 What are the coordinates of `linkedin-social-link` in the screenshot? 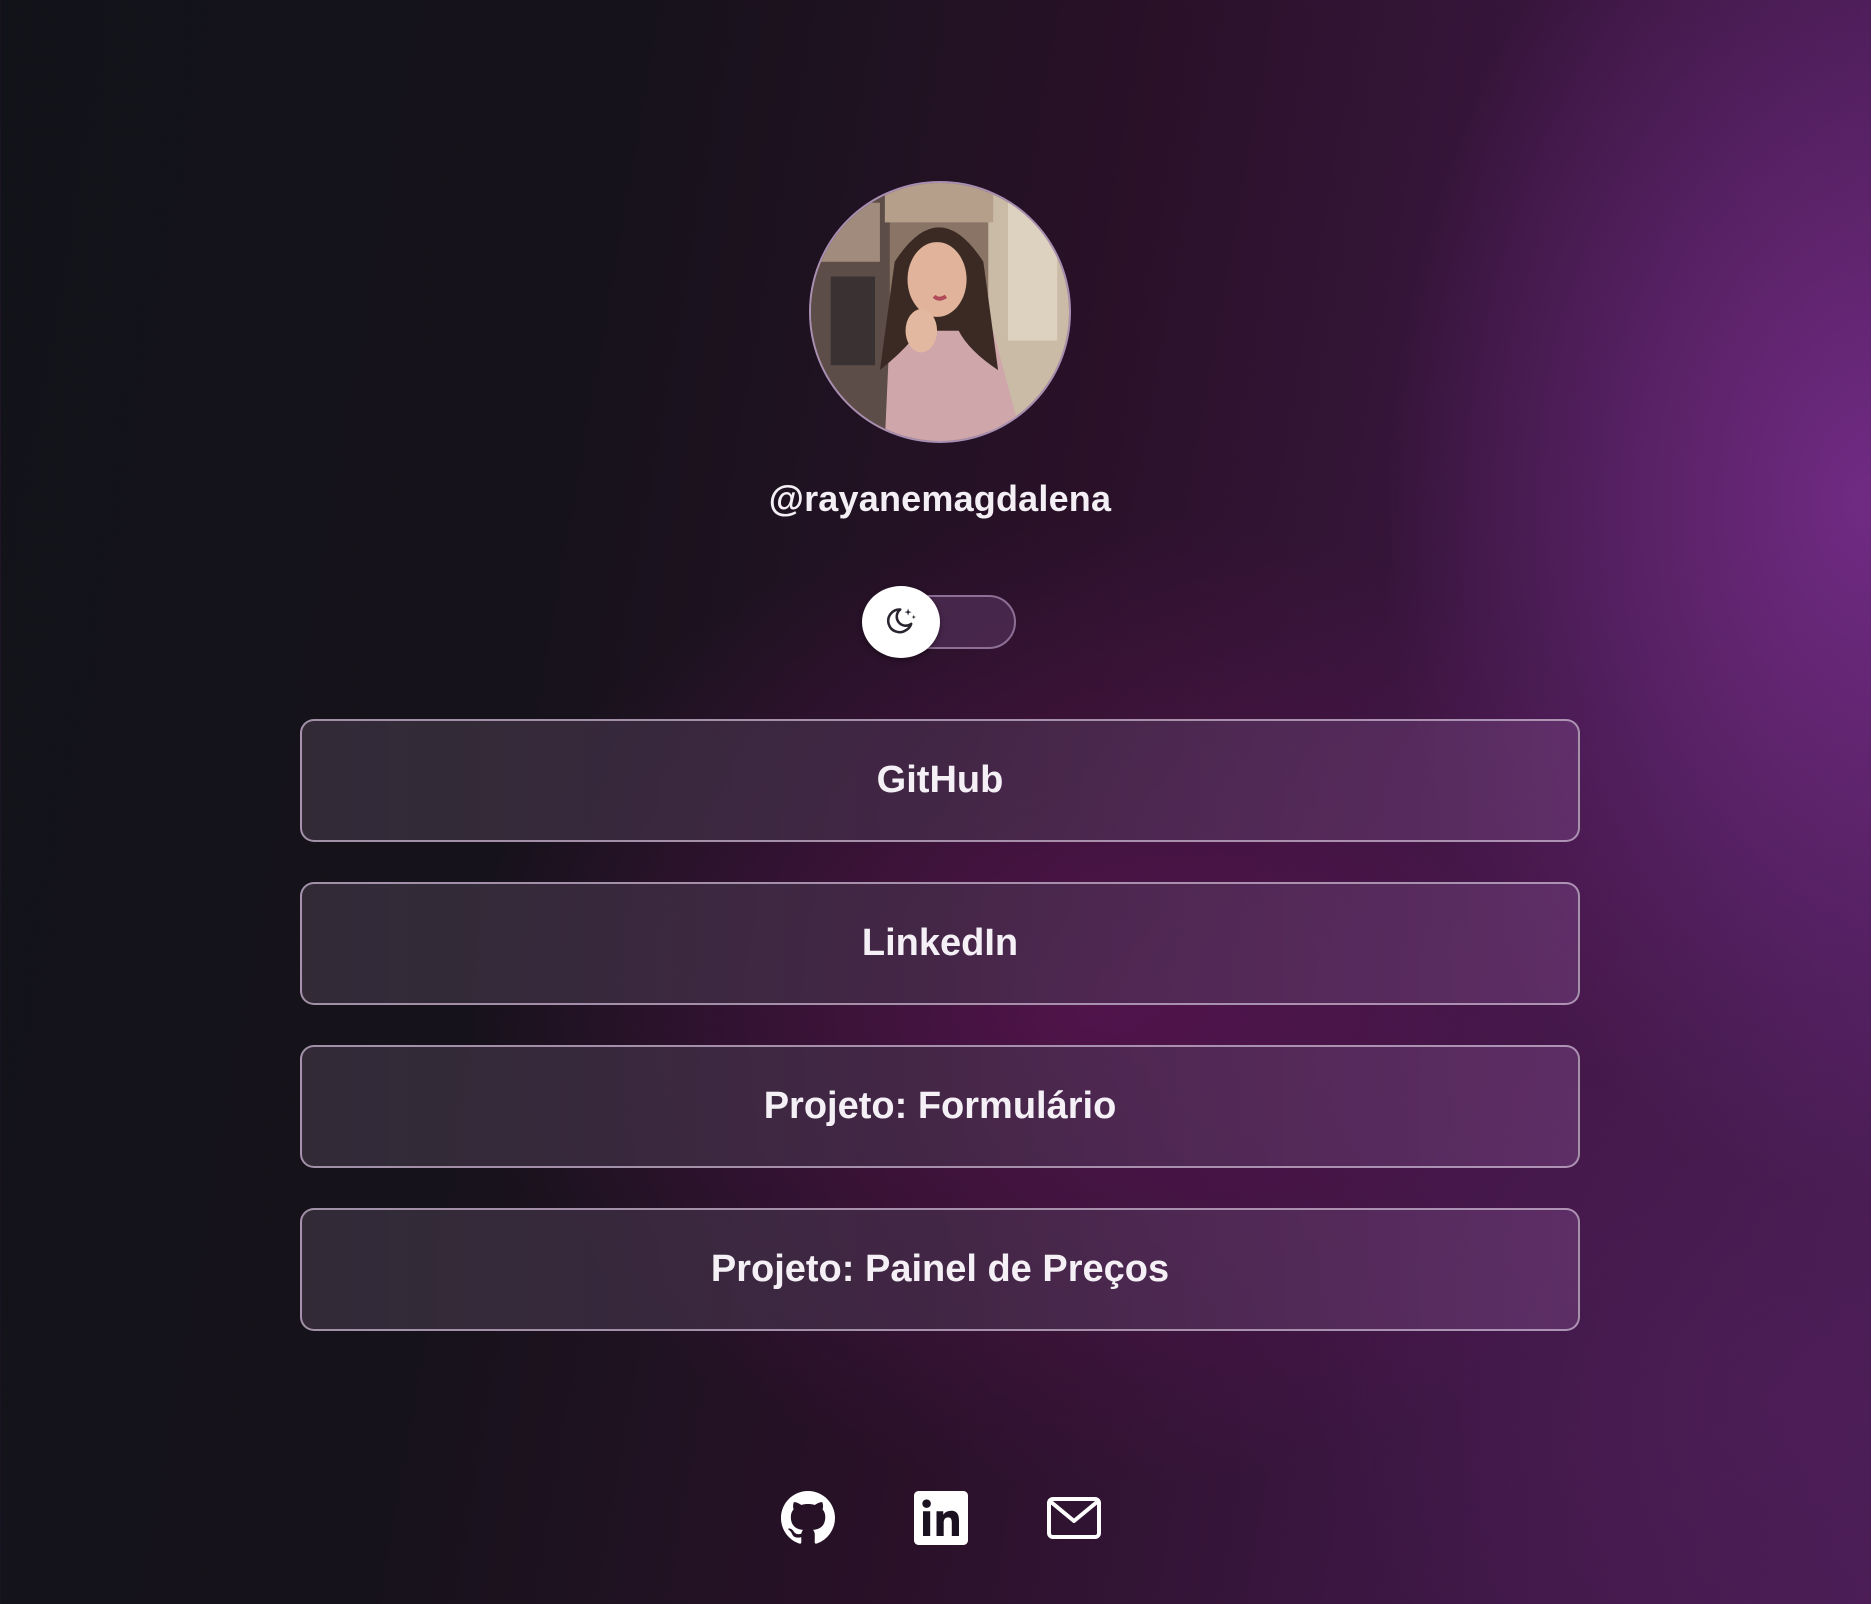 It's located at (941, 1518).